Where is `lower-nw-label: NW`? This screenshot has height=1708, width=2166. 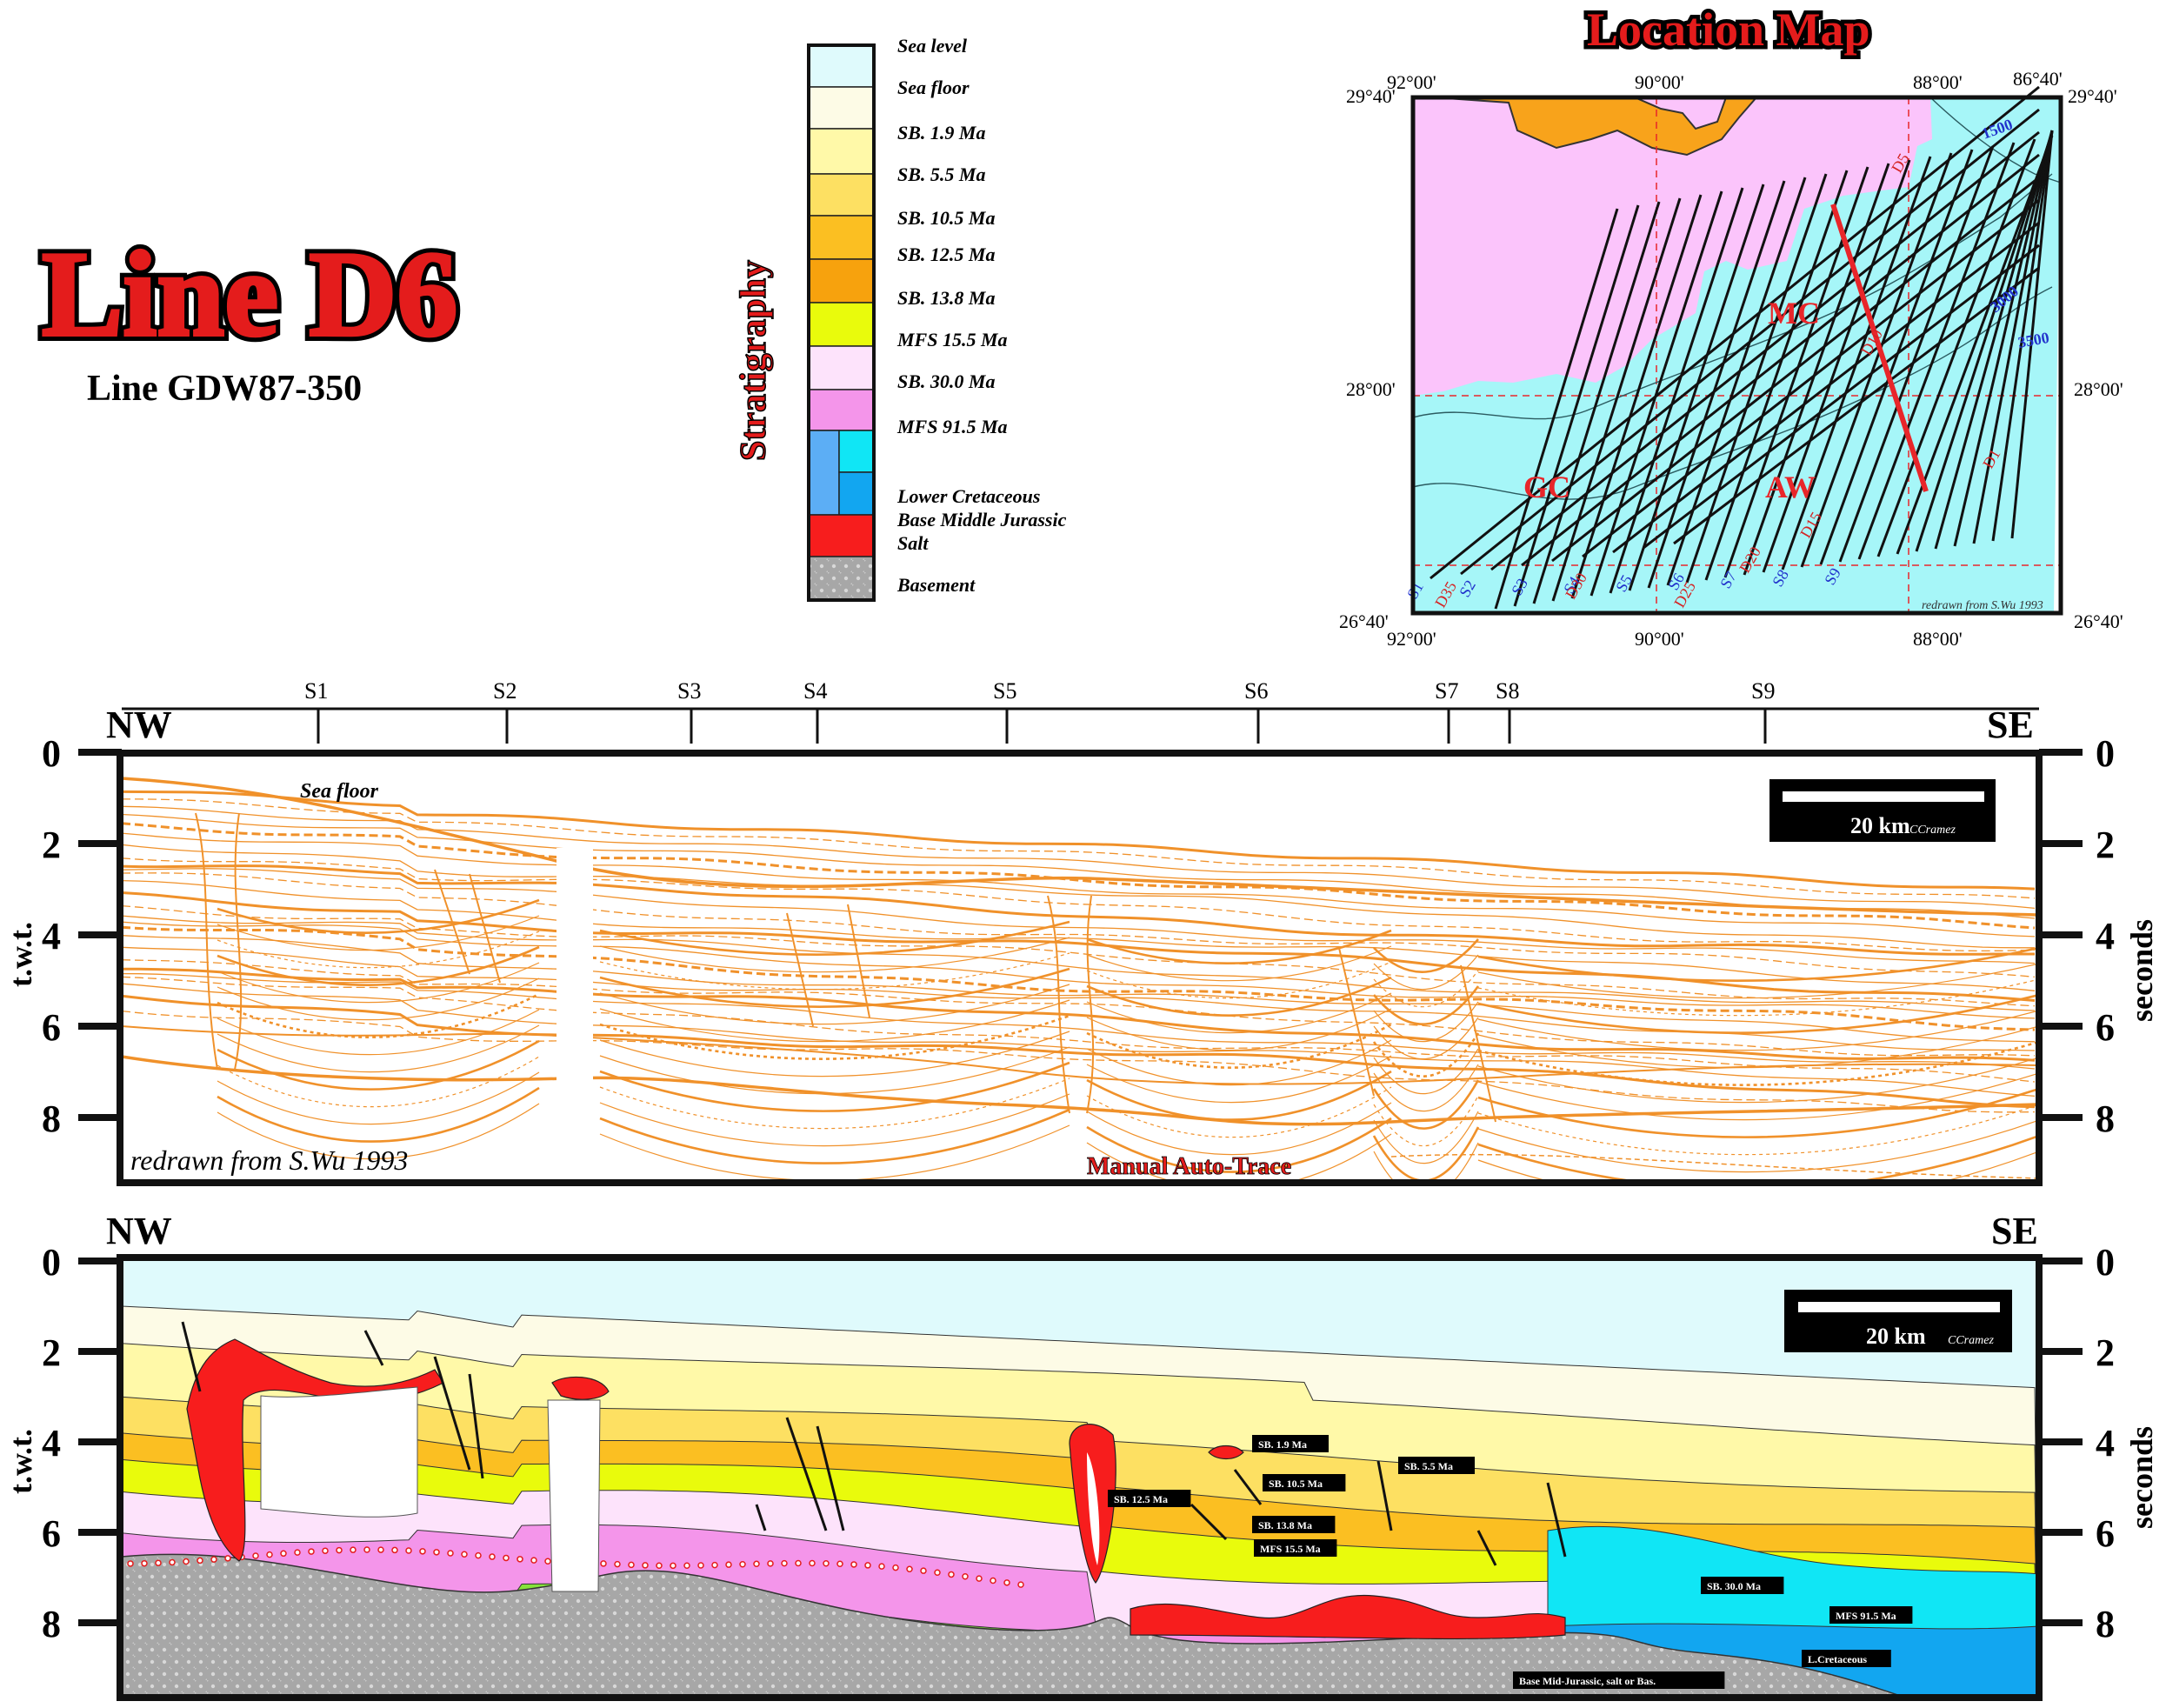 lower-nw-label: NW is located at coordinates (139, 1231).